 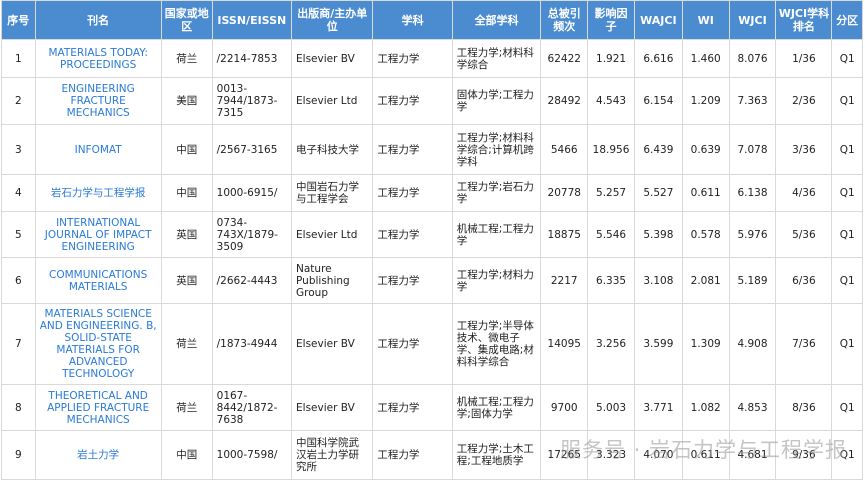 What do you see at coordinates (804, 455) in the screenshot?
I see `wjci-rank: 9/36` at bounding box center [804, 455].